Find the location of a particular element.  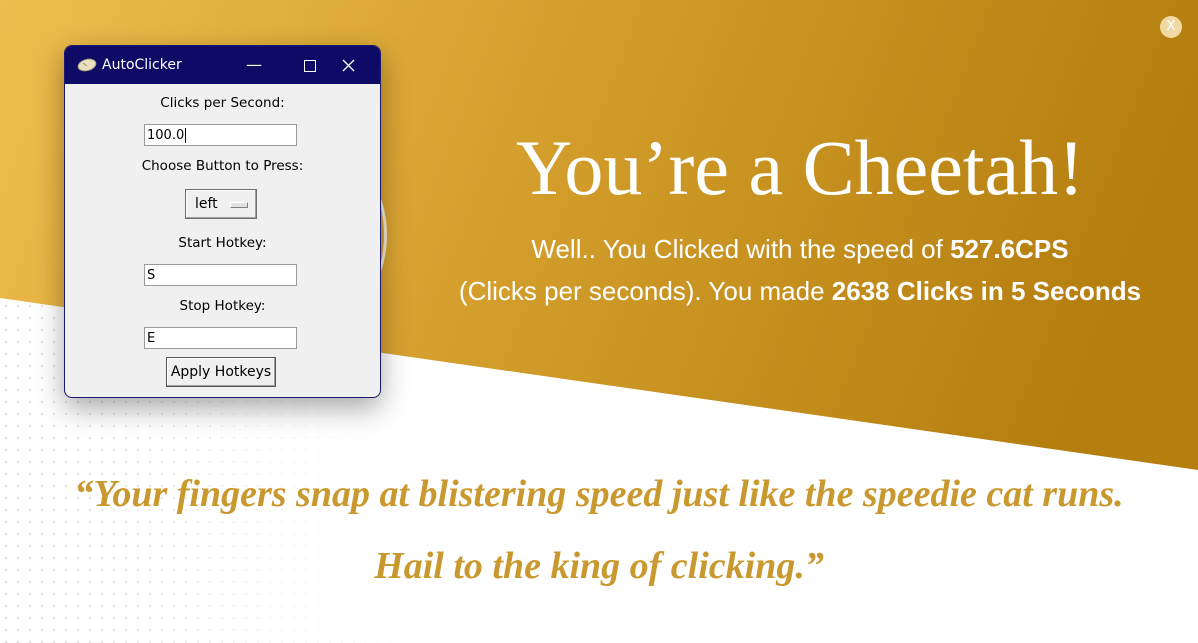

headline: You’re a Cheetah! is located at coordinates (800, 167).